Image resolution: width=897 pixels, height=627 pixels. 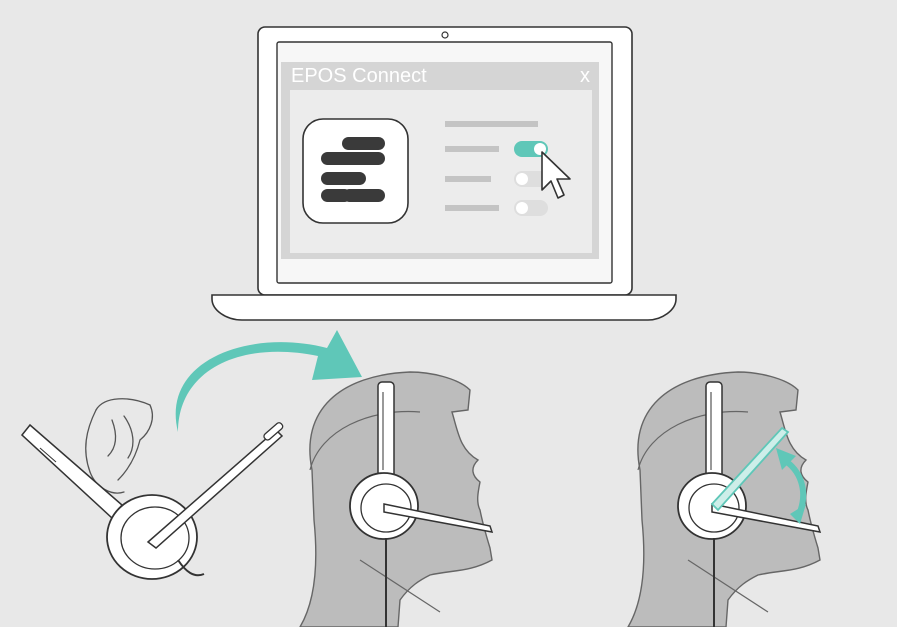 What do you see at coordinates (359, 76) in the screenshot?
I see `window-title: EPOS Connect` at bounding box center [359, 76].